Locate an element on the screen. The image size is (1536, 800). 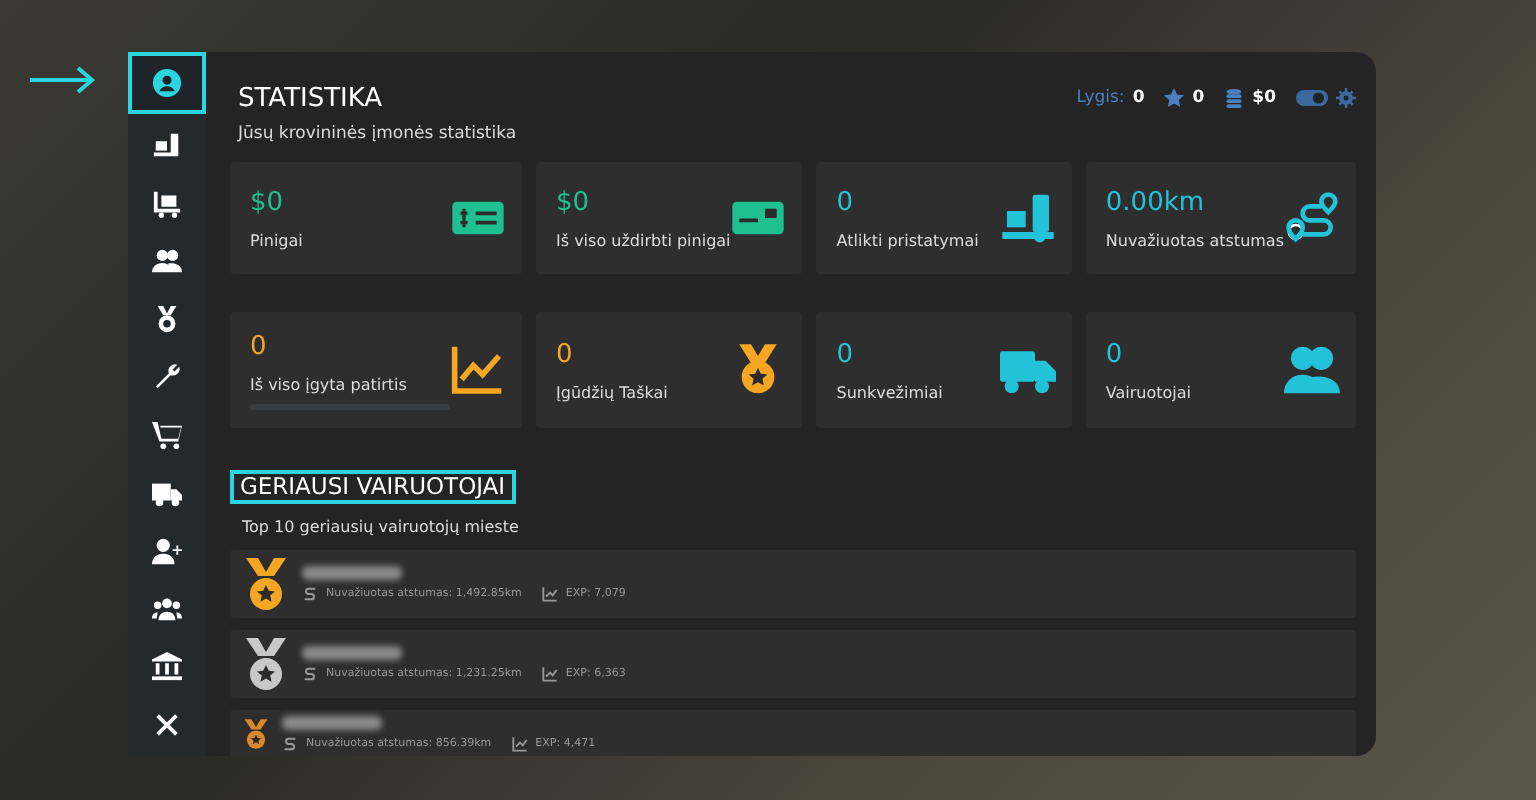
page-subtitle: Jūsų krovininės įmonės statistika is located at coordinates (377, 134).